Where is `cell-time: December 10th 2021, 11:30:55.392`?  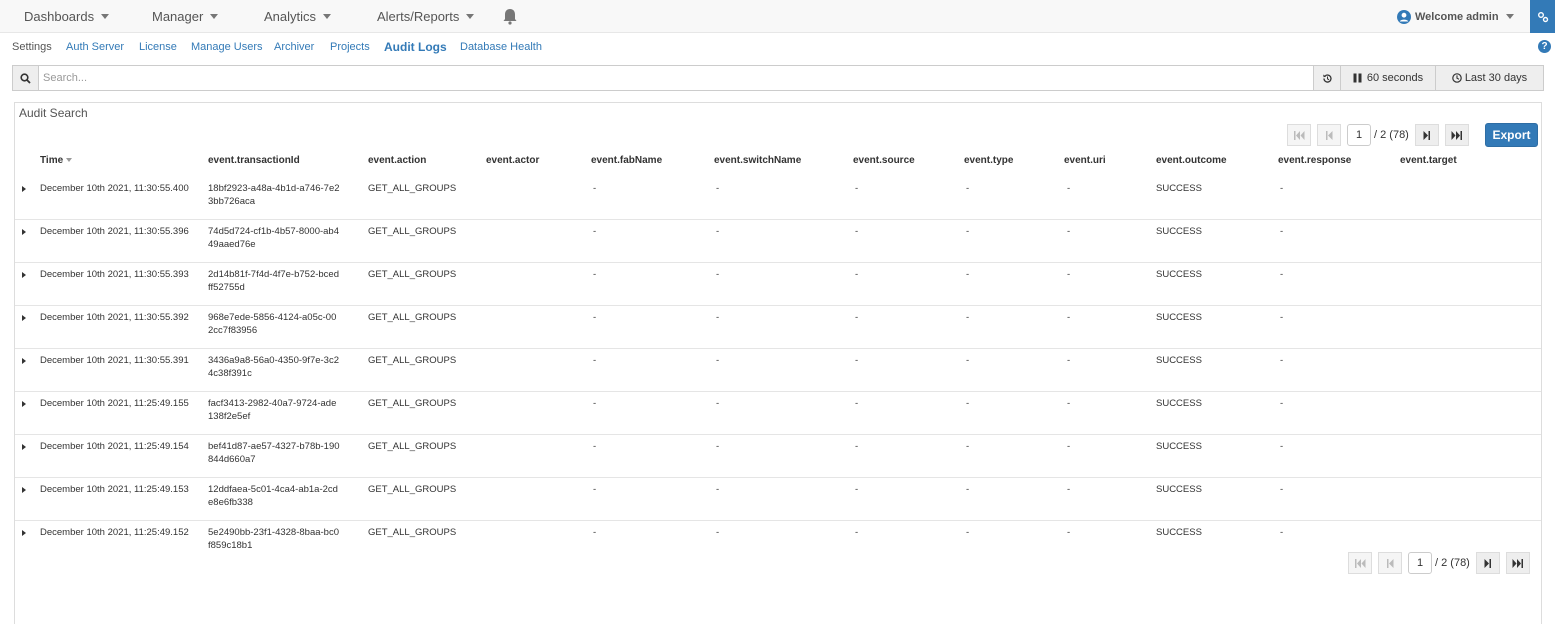
cell-time: December 10th 2021, 11:30:55.392 is located at coordinates (114, 317).